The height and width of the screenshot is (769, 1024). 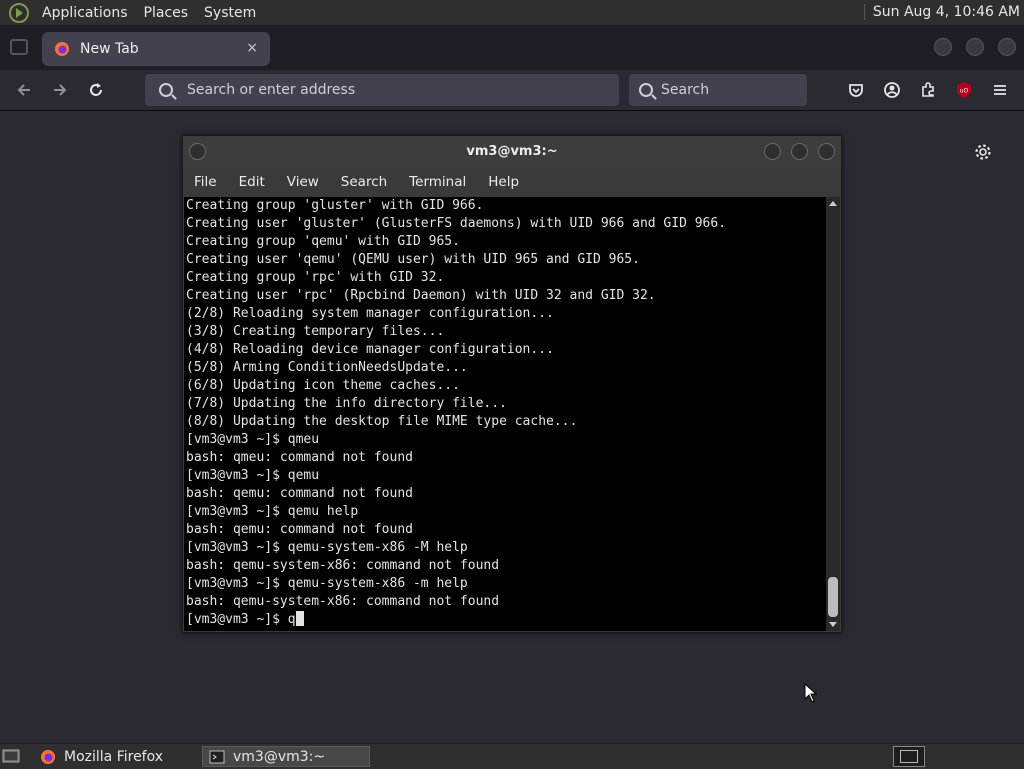 What do you see at coordinates (364, 182) in the screenshot?
I see `menu-search: Search` at bounding box center [364, 182].